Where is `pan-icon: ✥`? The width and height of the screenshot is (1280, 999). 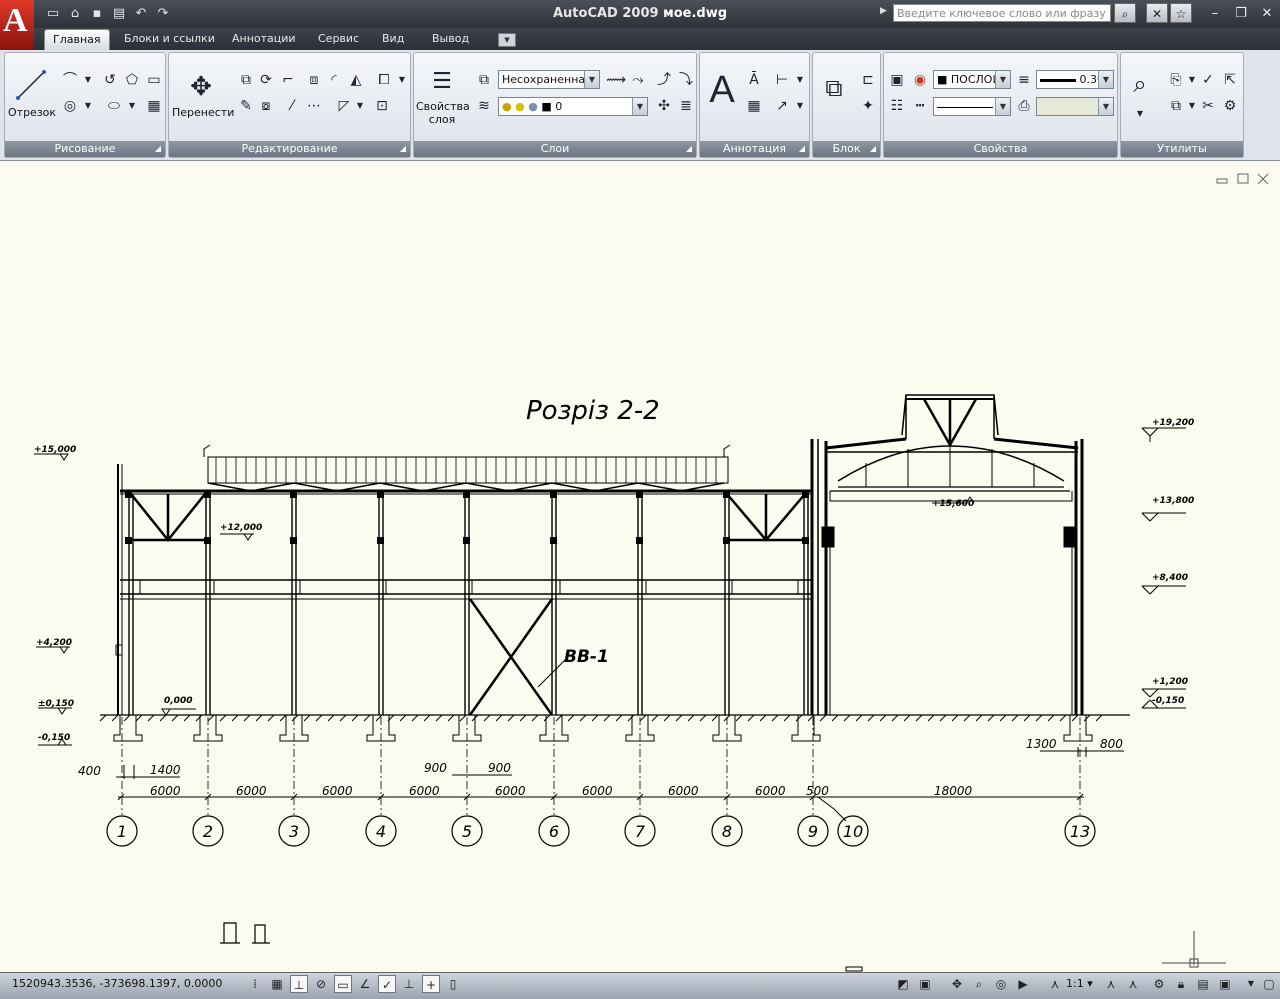
pan-icon: ✥ is located at coordinates (957, 984).